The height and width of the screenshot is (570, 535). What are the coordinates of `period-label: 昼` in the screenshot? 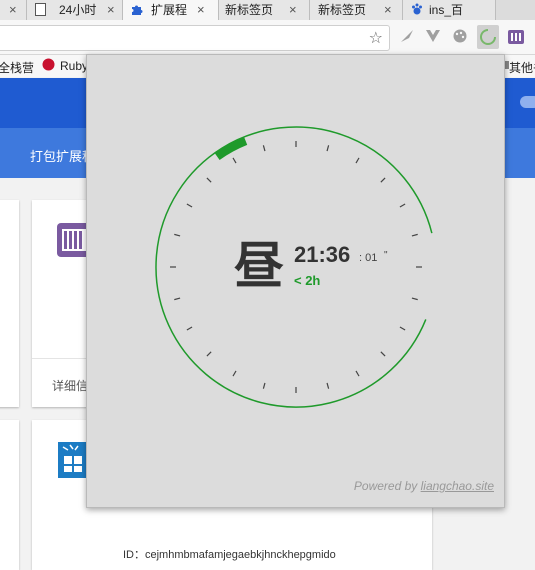 It's located at (259, 266).